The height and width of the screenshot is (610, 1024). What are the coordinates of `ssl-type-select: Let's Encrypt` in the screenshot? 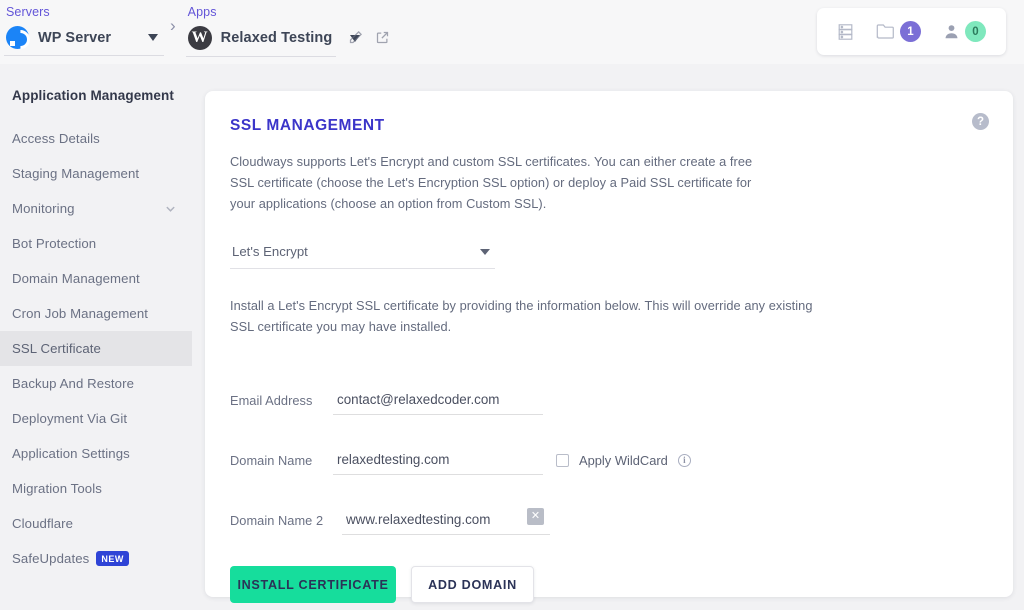 It's located at (362, 256).